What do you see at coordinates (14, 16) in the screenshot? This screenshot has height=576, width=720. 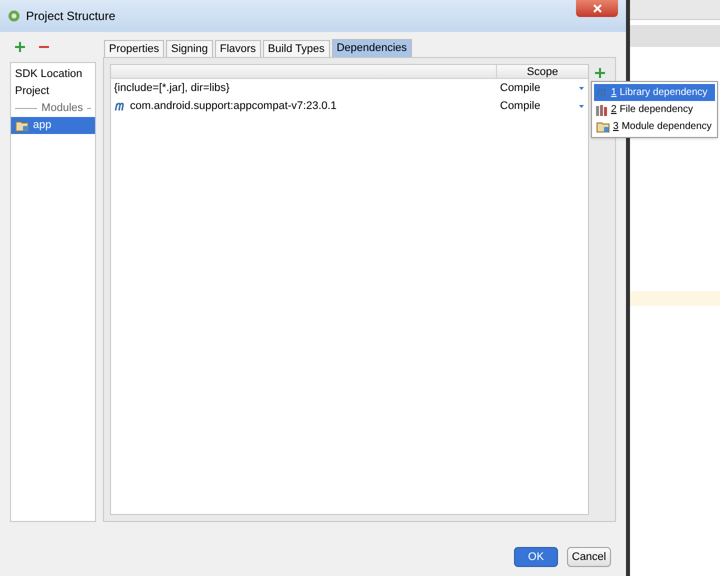 I see `android-icon` at bounding box center [14, 16].